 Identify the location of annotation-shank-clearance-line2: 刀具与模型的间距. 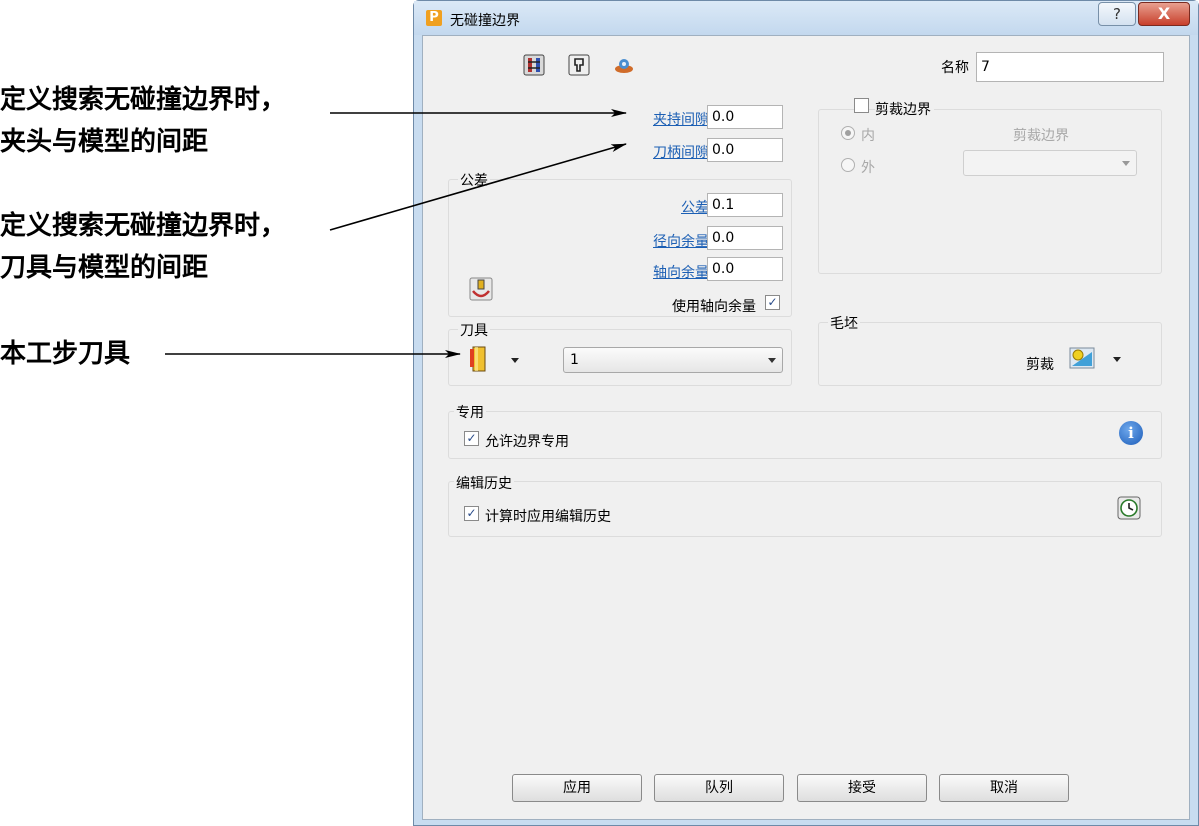
(104, 268).